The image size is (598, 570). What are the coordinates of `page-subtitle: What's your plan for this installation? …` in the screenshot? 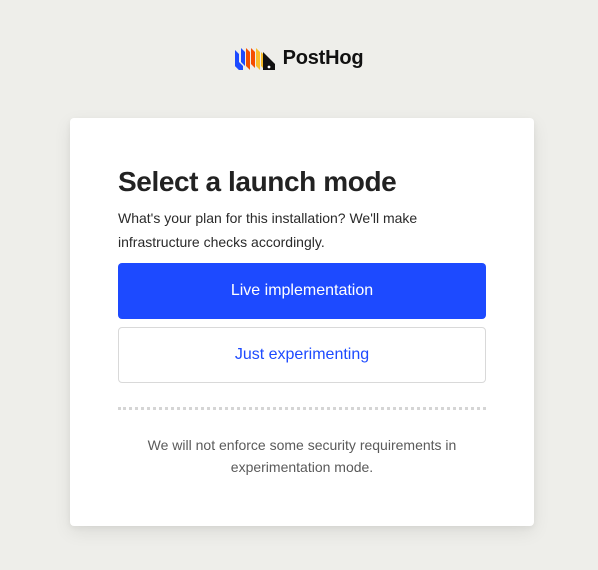 It's located at (268, 230).